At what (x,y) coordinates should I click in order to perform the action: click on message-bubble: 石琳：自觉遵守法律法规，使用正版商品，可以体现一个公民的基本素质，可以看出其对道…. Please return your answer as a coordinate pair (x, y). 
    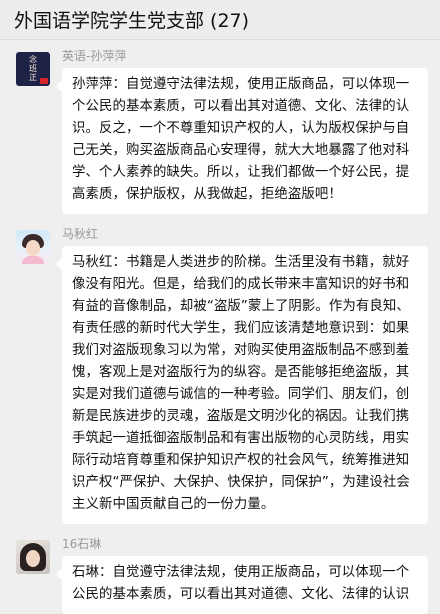
    Looking at the image, I should click on (242, 585).